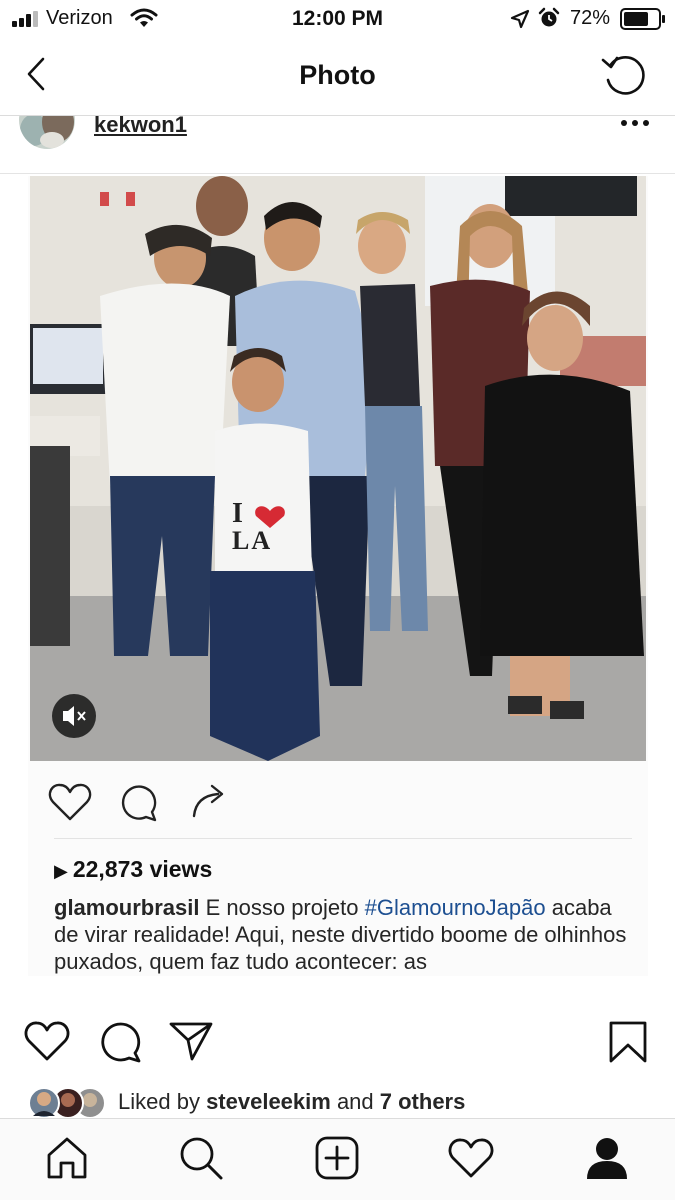 The image size is (675, 1200). What do you see at coordinates (70, 802) in the screenshot?
I see `embedded-heart-icon` at bounding box center [70, 802].